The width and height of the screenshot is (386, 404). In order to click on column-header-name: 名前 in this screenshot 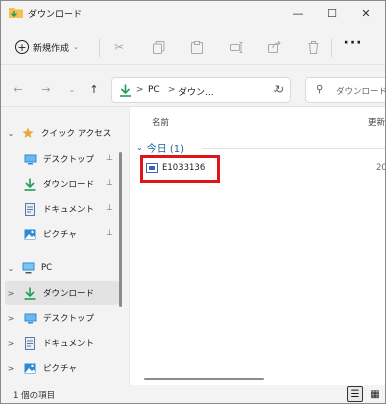, I will do `click(160, 122)`.